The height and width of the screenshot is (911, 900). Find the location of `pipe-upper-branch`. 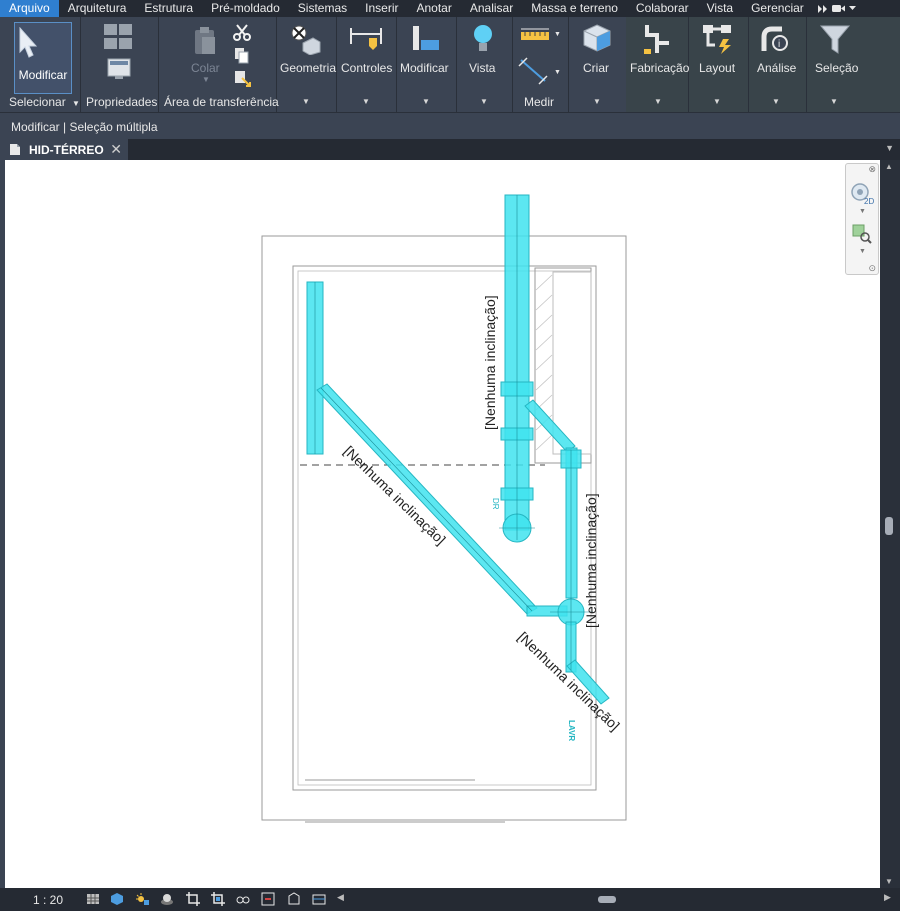

pipe-upper-branch is located at coordinates (550, 426).